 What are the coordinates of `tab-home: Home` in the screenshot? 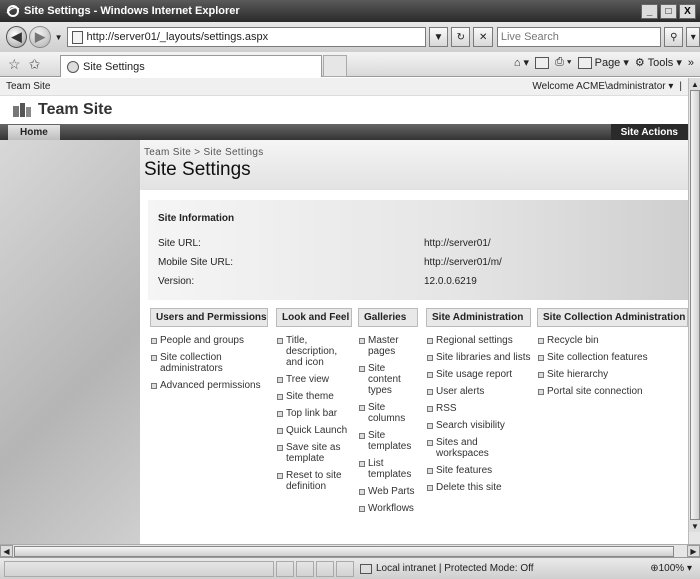 It's located at (34, 132).